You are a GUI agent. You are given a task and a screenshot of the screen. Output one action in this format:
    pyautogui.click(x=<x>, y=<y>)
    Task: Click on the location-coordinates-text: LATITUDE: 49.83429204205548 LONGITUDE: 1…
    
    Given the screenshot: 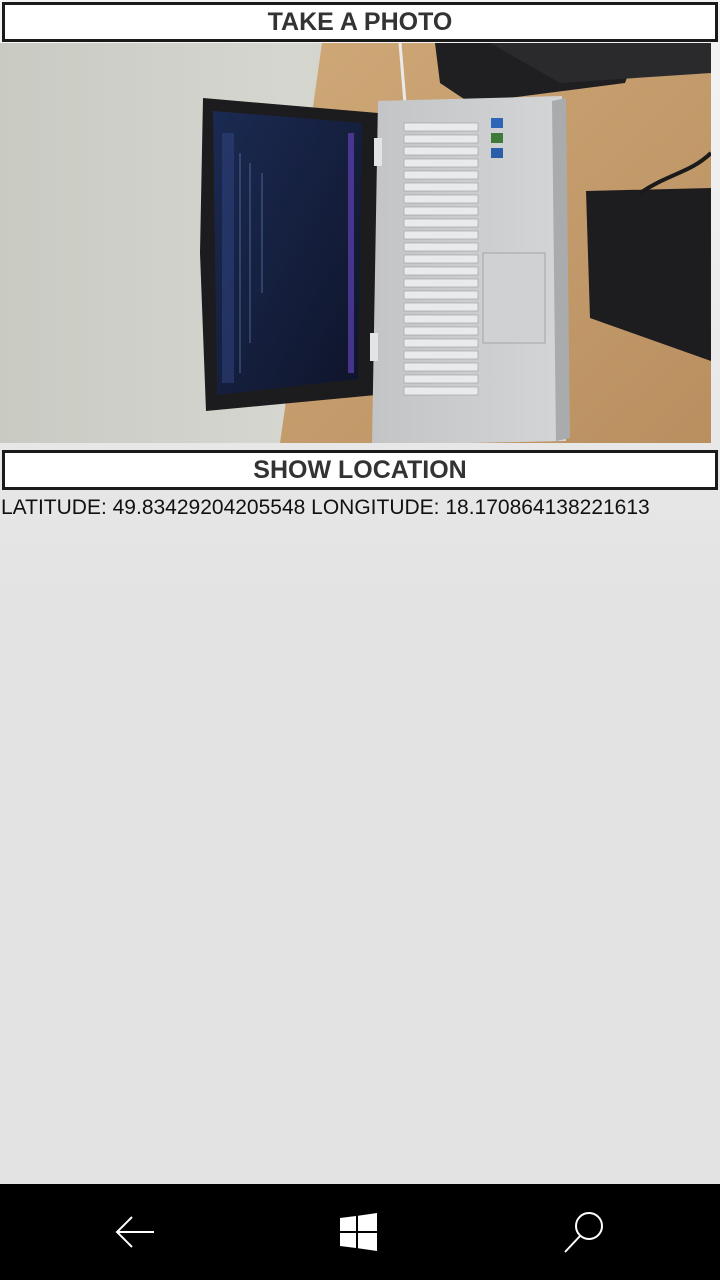 What is the action you would take?
    pyautogui.click(x=325, y=507)
    